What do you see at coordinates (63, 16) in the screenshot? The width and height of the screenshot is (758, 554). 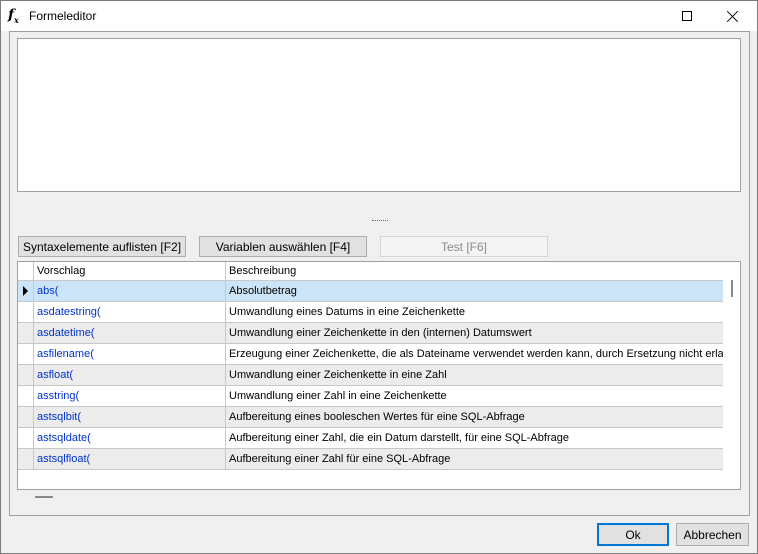 I see `window-title: Formeleditor` at bounding box center [63, 16].